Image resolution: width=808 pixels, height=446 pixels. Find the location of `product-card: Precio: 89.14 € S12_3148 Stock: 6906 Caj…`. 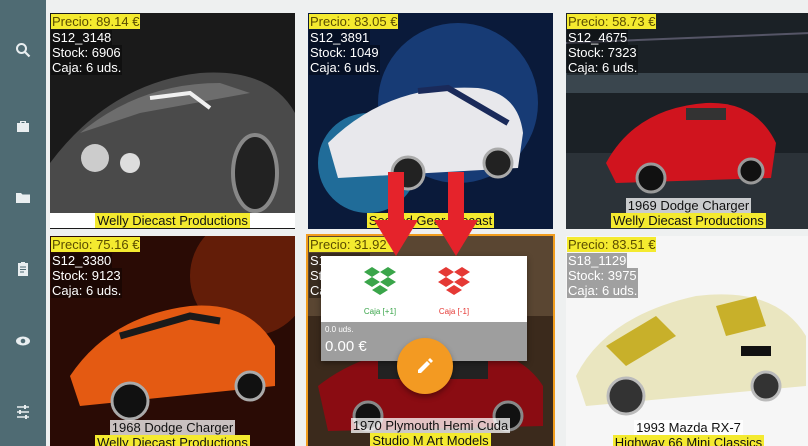

product-card: Precio: 89.14 € S12_3148 Stock: 6906 Caj… is located at coordinates (172, 121).